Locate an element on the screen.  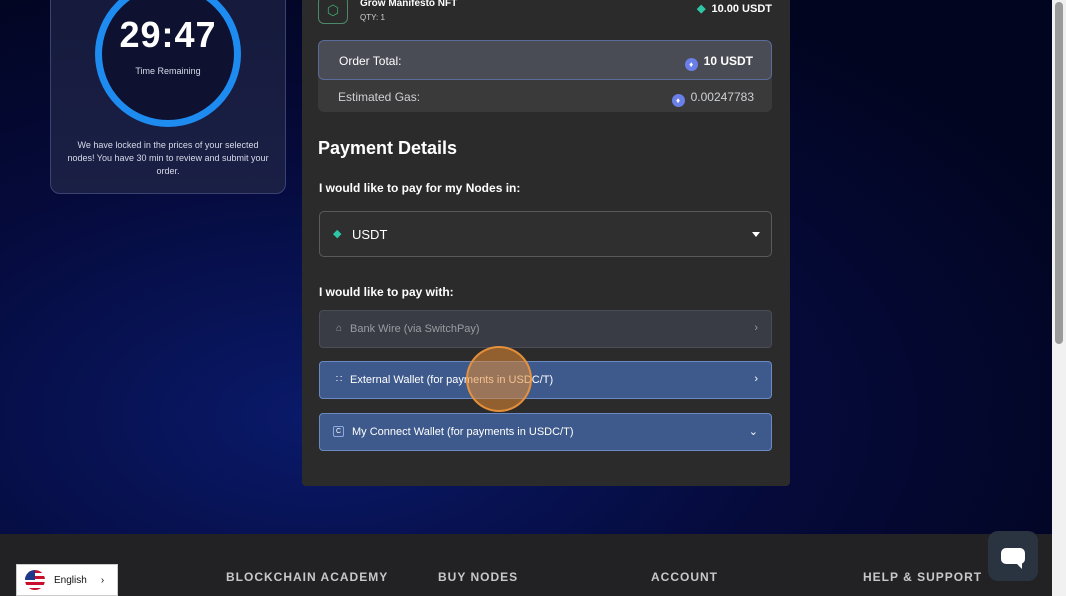
pay-option-label: Bank Wire (via SwitchPay) is located at coordinates (415, 329).